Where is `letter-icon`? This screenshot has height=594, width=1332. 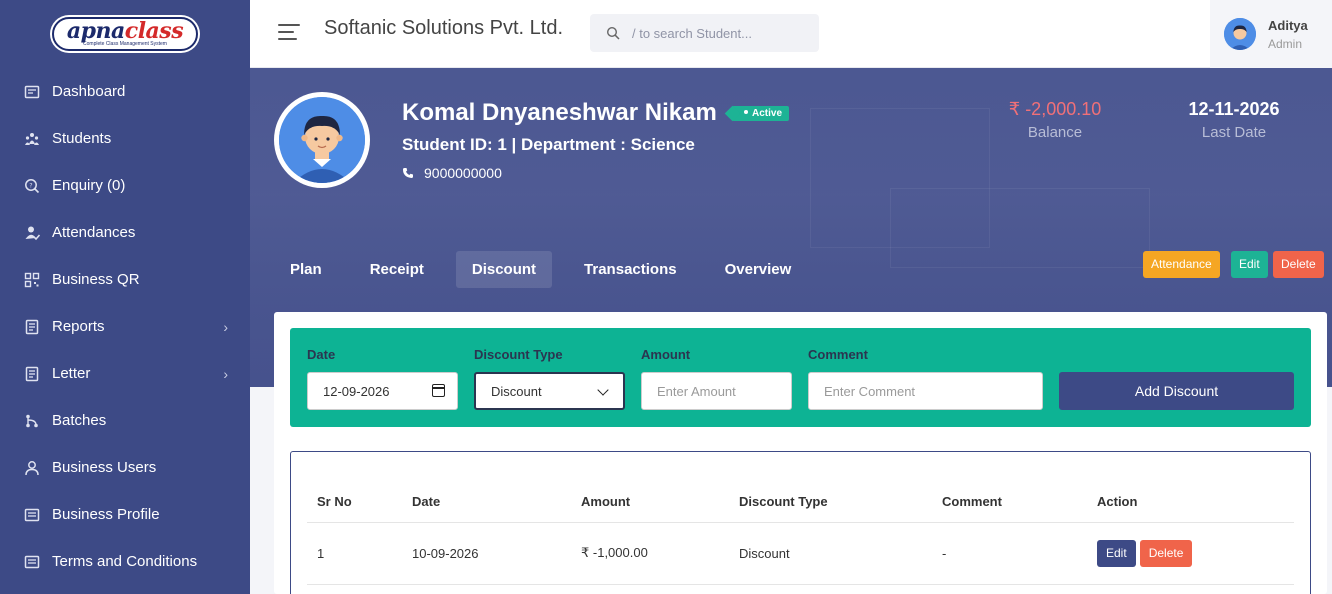
letter-icon is located at coordinates (32, 374).